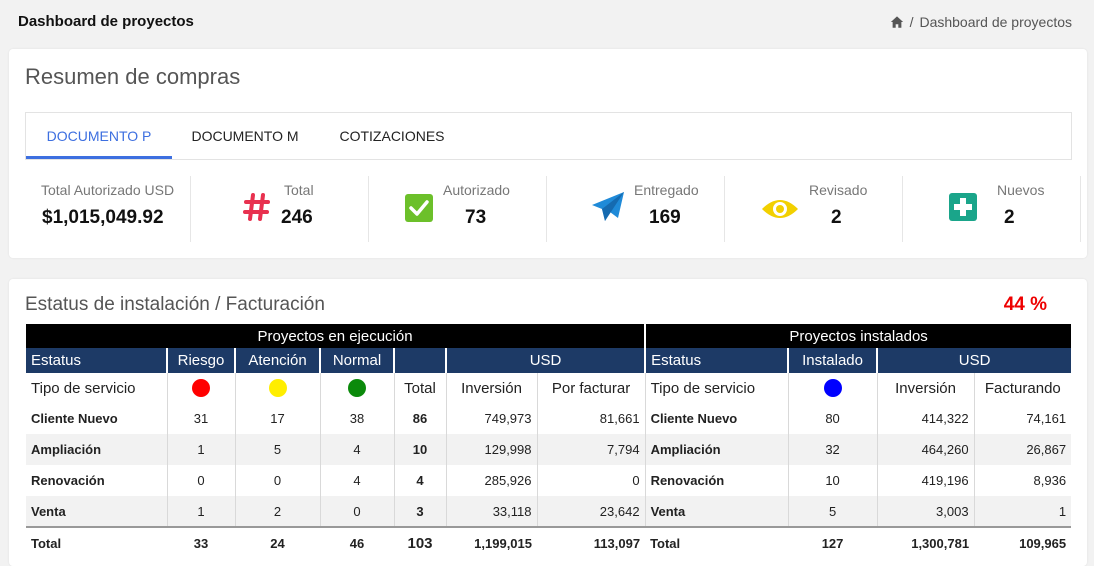  Describe the element at coordinates (897, 22) in the screenshot. I see `home-icon` at that location.